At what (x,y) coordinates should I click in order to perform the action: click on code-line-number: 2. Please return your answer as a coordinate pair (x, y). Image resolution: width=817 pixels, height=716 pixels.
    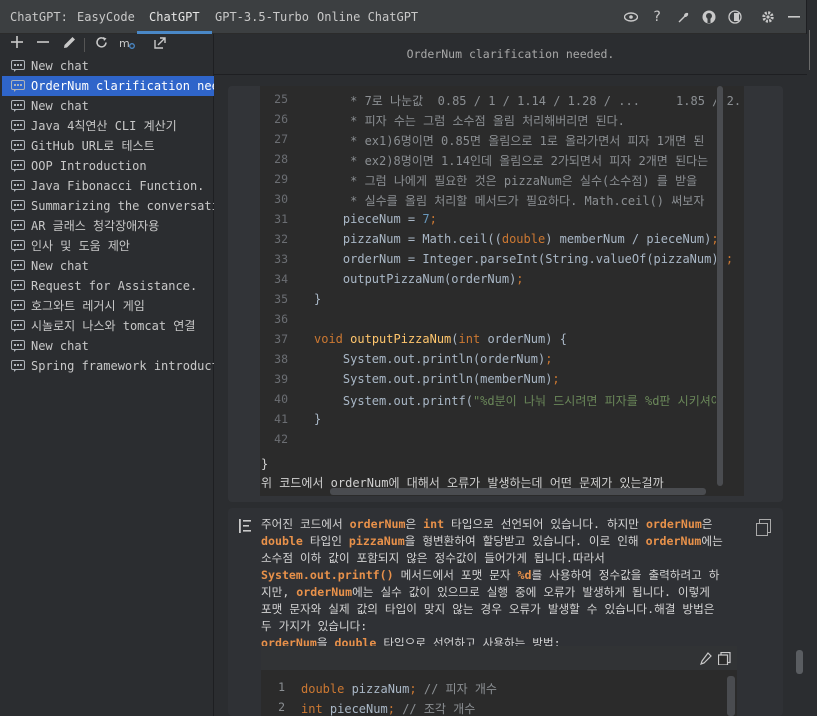
    Looking at the image, I should click on (281, 707).